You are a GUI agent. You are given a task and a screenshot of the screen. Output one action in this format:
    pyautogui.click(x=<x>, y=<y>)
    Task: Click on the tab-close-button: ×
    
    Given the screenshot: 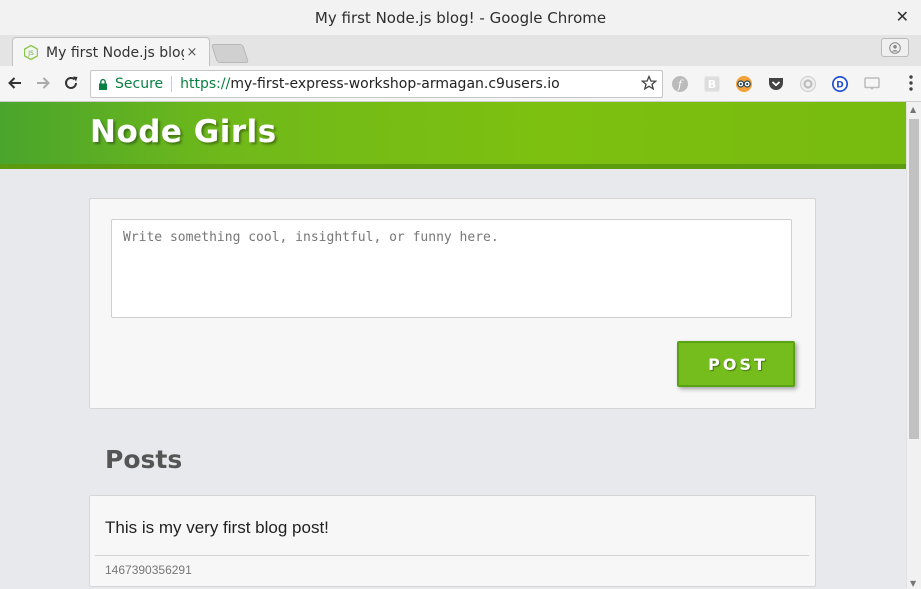 What is the action you would take?
    pyautogui.click(x=192, y=52)
    